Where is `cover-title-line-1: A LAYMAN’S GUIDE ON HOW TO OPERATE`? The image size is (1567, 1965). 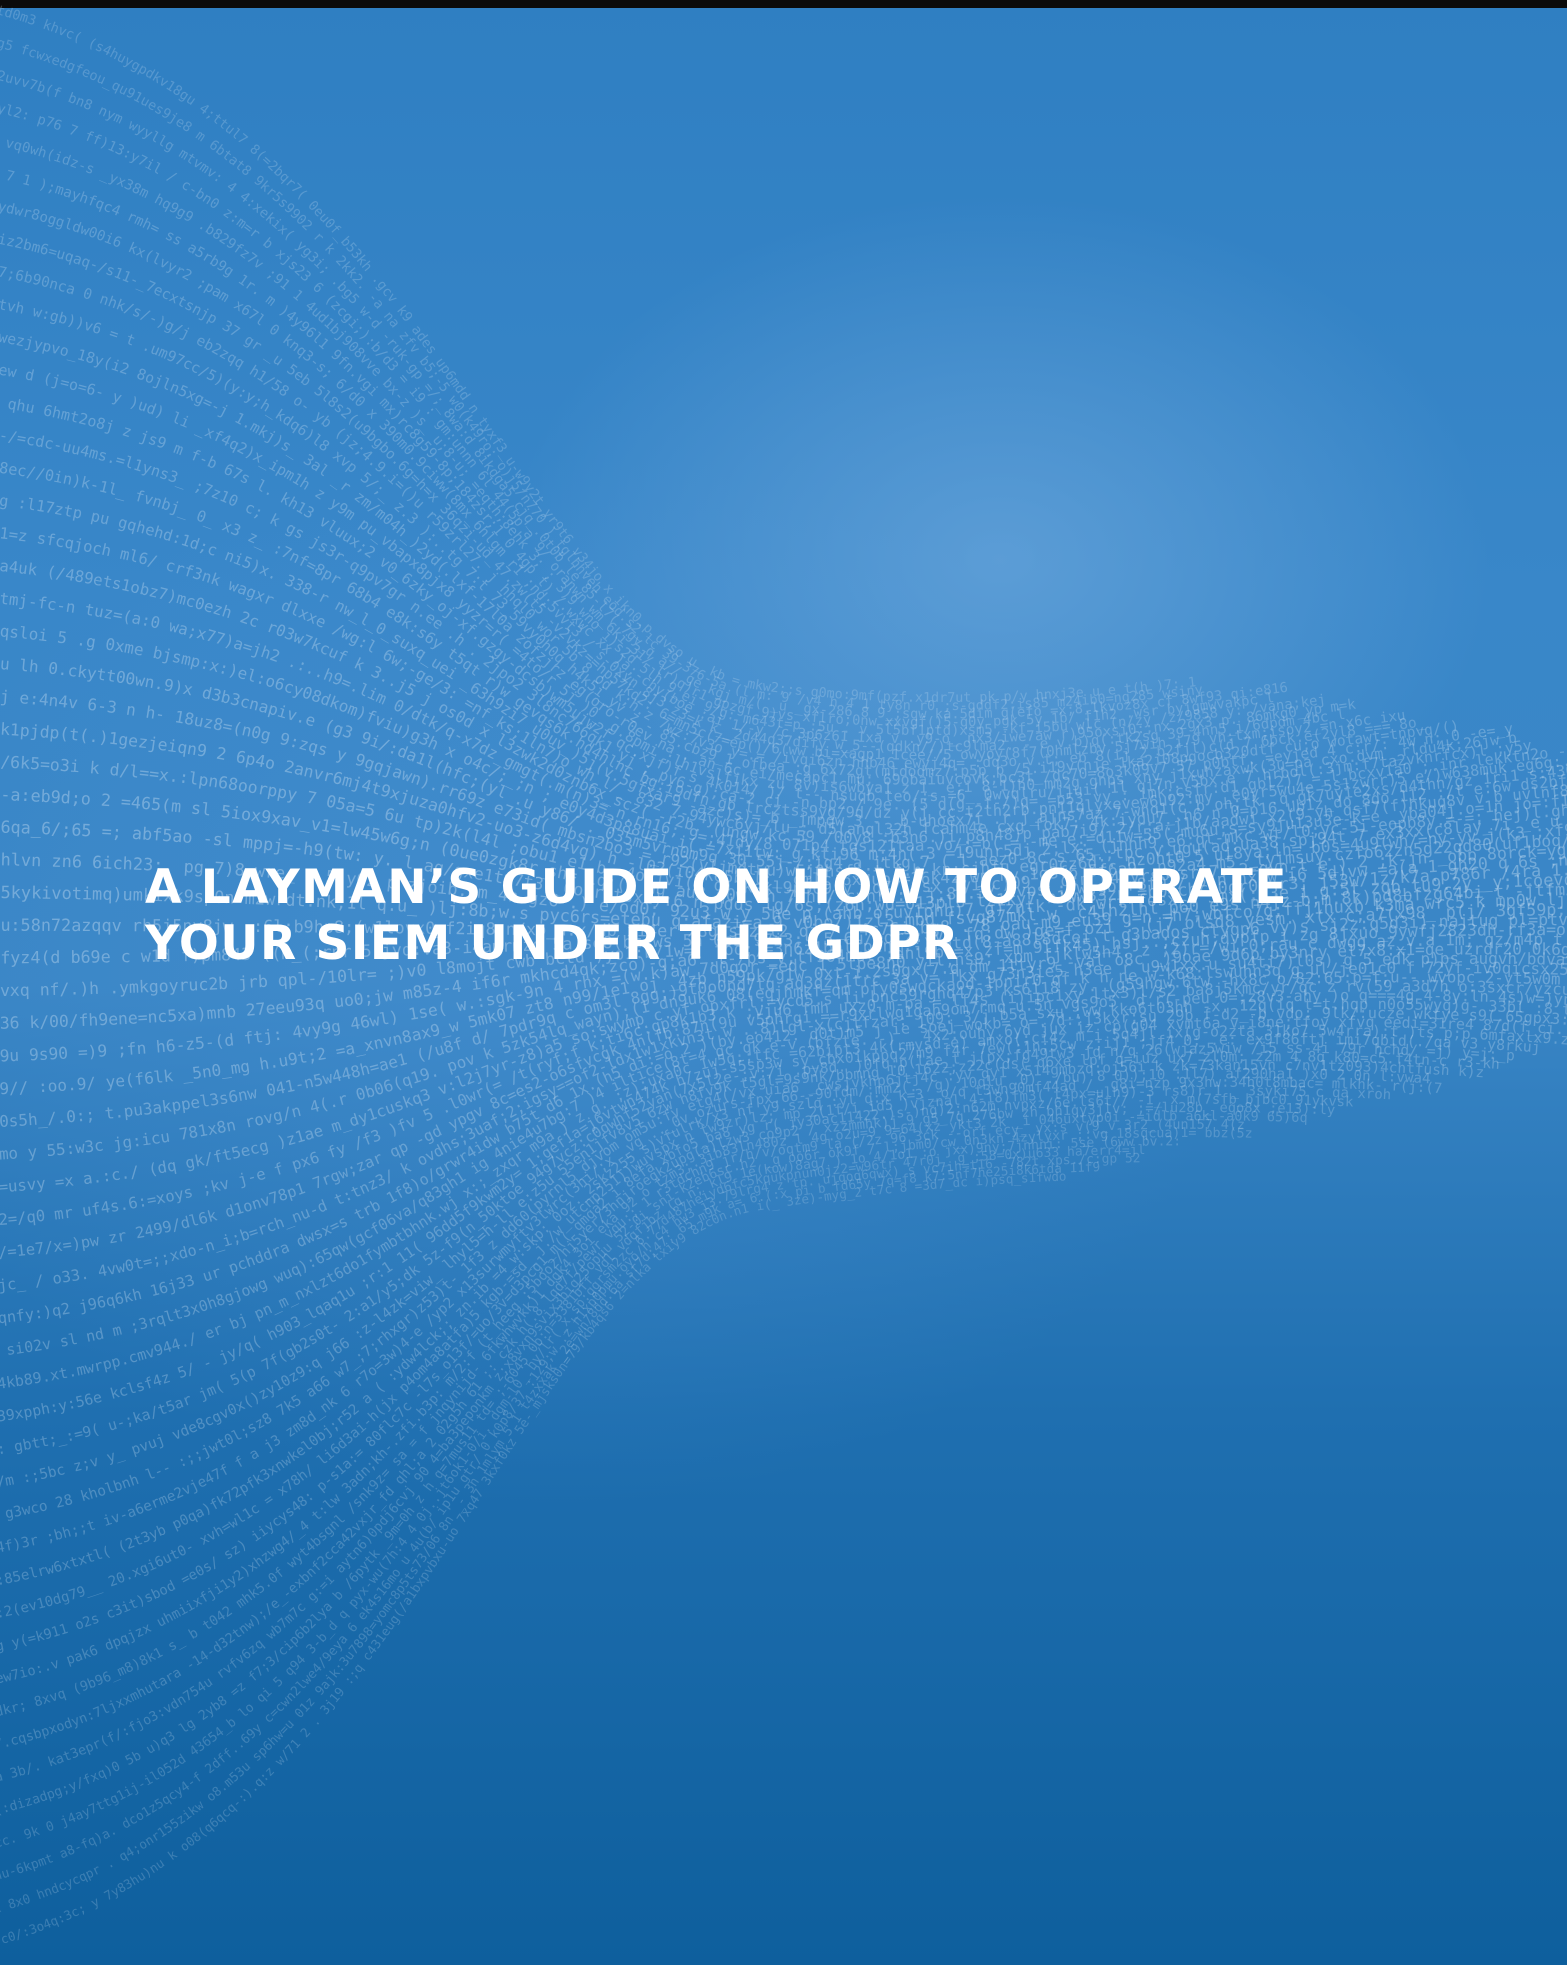
cover-title-line-1: A LAYMAN’S GUIDE ON HOW TO OPERATE is located at coordinates (775, 888).